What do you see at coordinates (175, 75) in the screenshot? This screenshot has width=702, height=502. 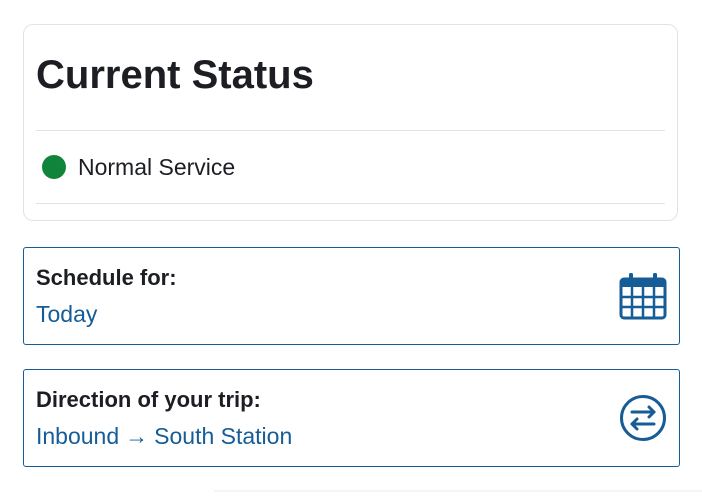 I see `status-title: Current Status` at bounding box center [175, 75].